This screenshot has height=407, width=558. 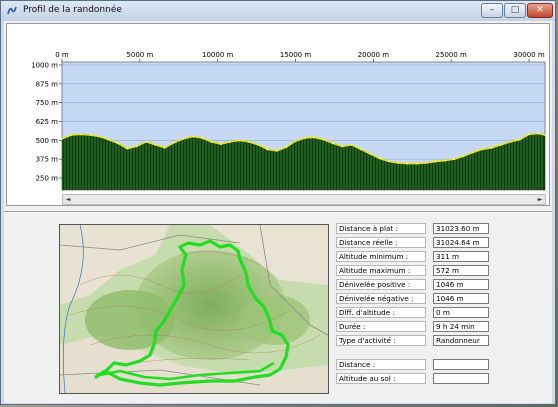 I want to click on scroll-right-button: ►, so click(x=540, y=199).